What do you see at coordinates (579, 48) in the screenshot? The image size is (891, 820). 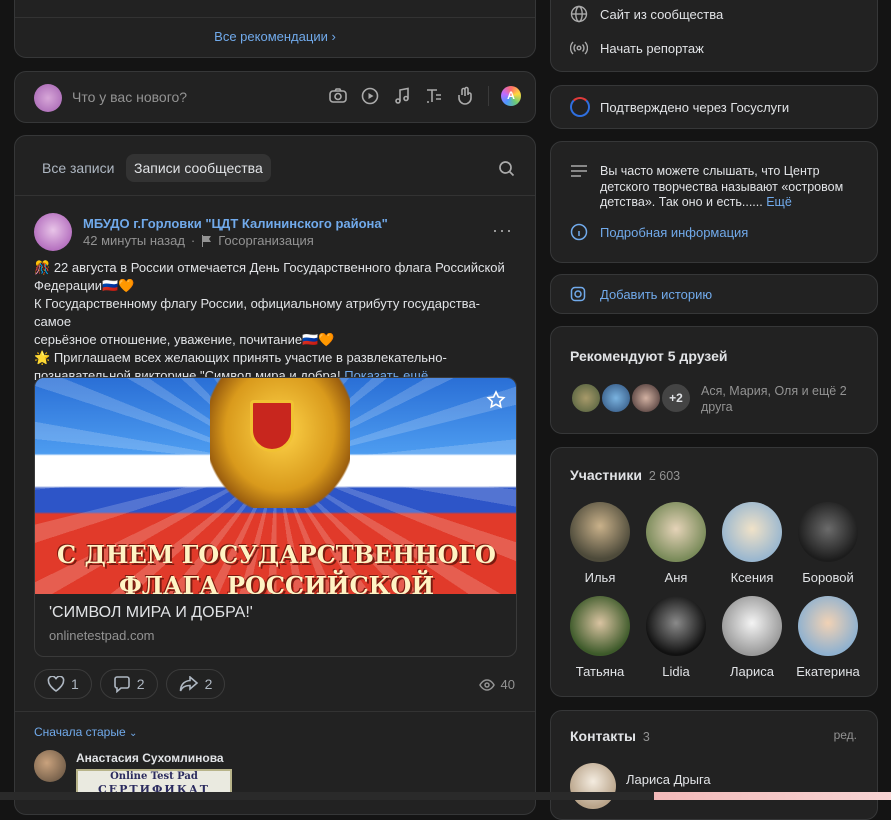 I see `broadcast-icon` at bounding box center [579, 48].